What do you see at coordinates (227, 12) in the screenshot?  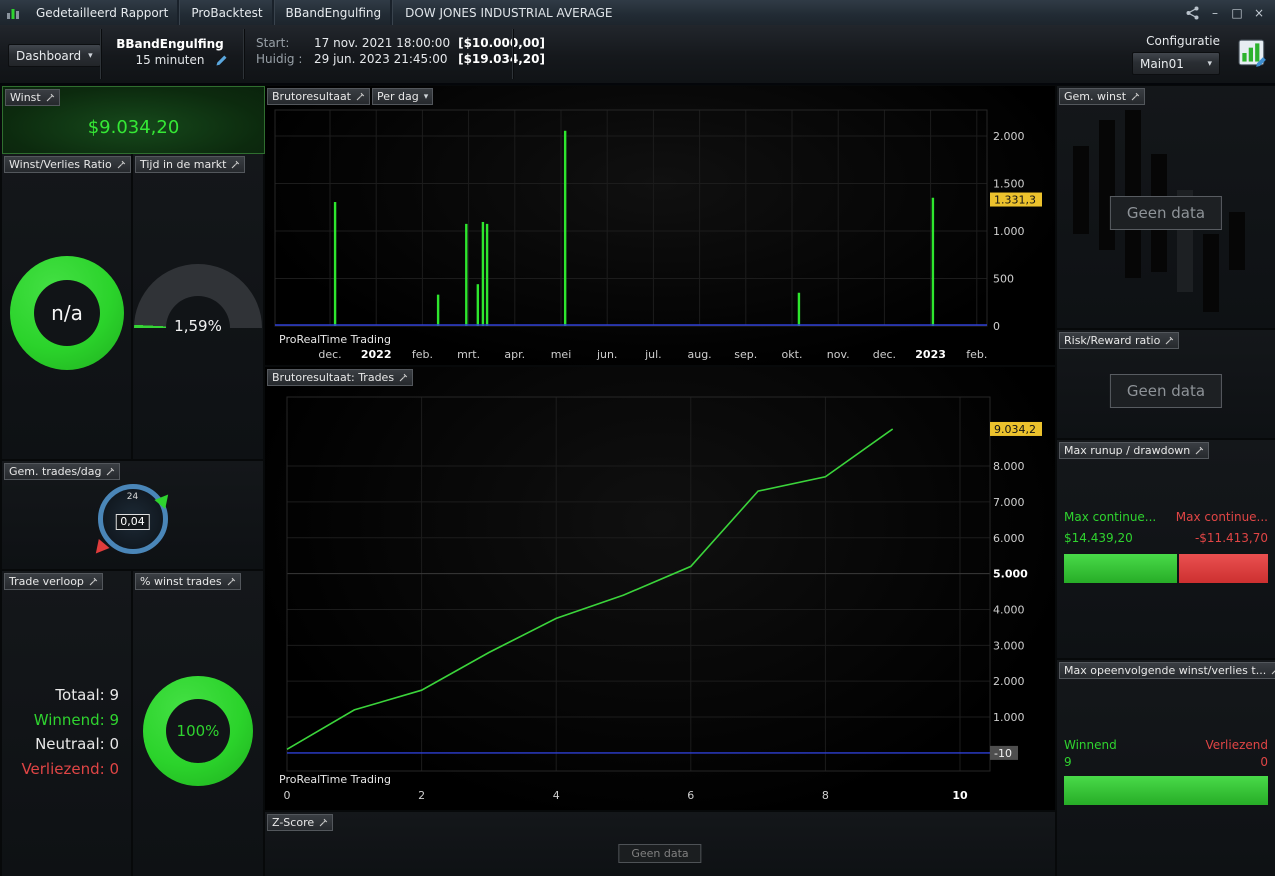 I see `tab-probacktest: ProBacktest` at bounding box center [227, 12].